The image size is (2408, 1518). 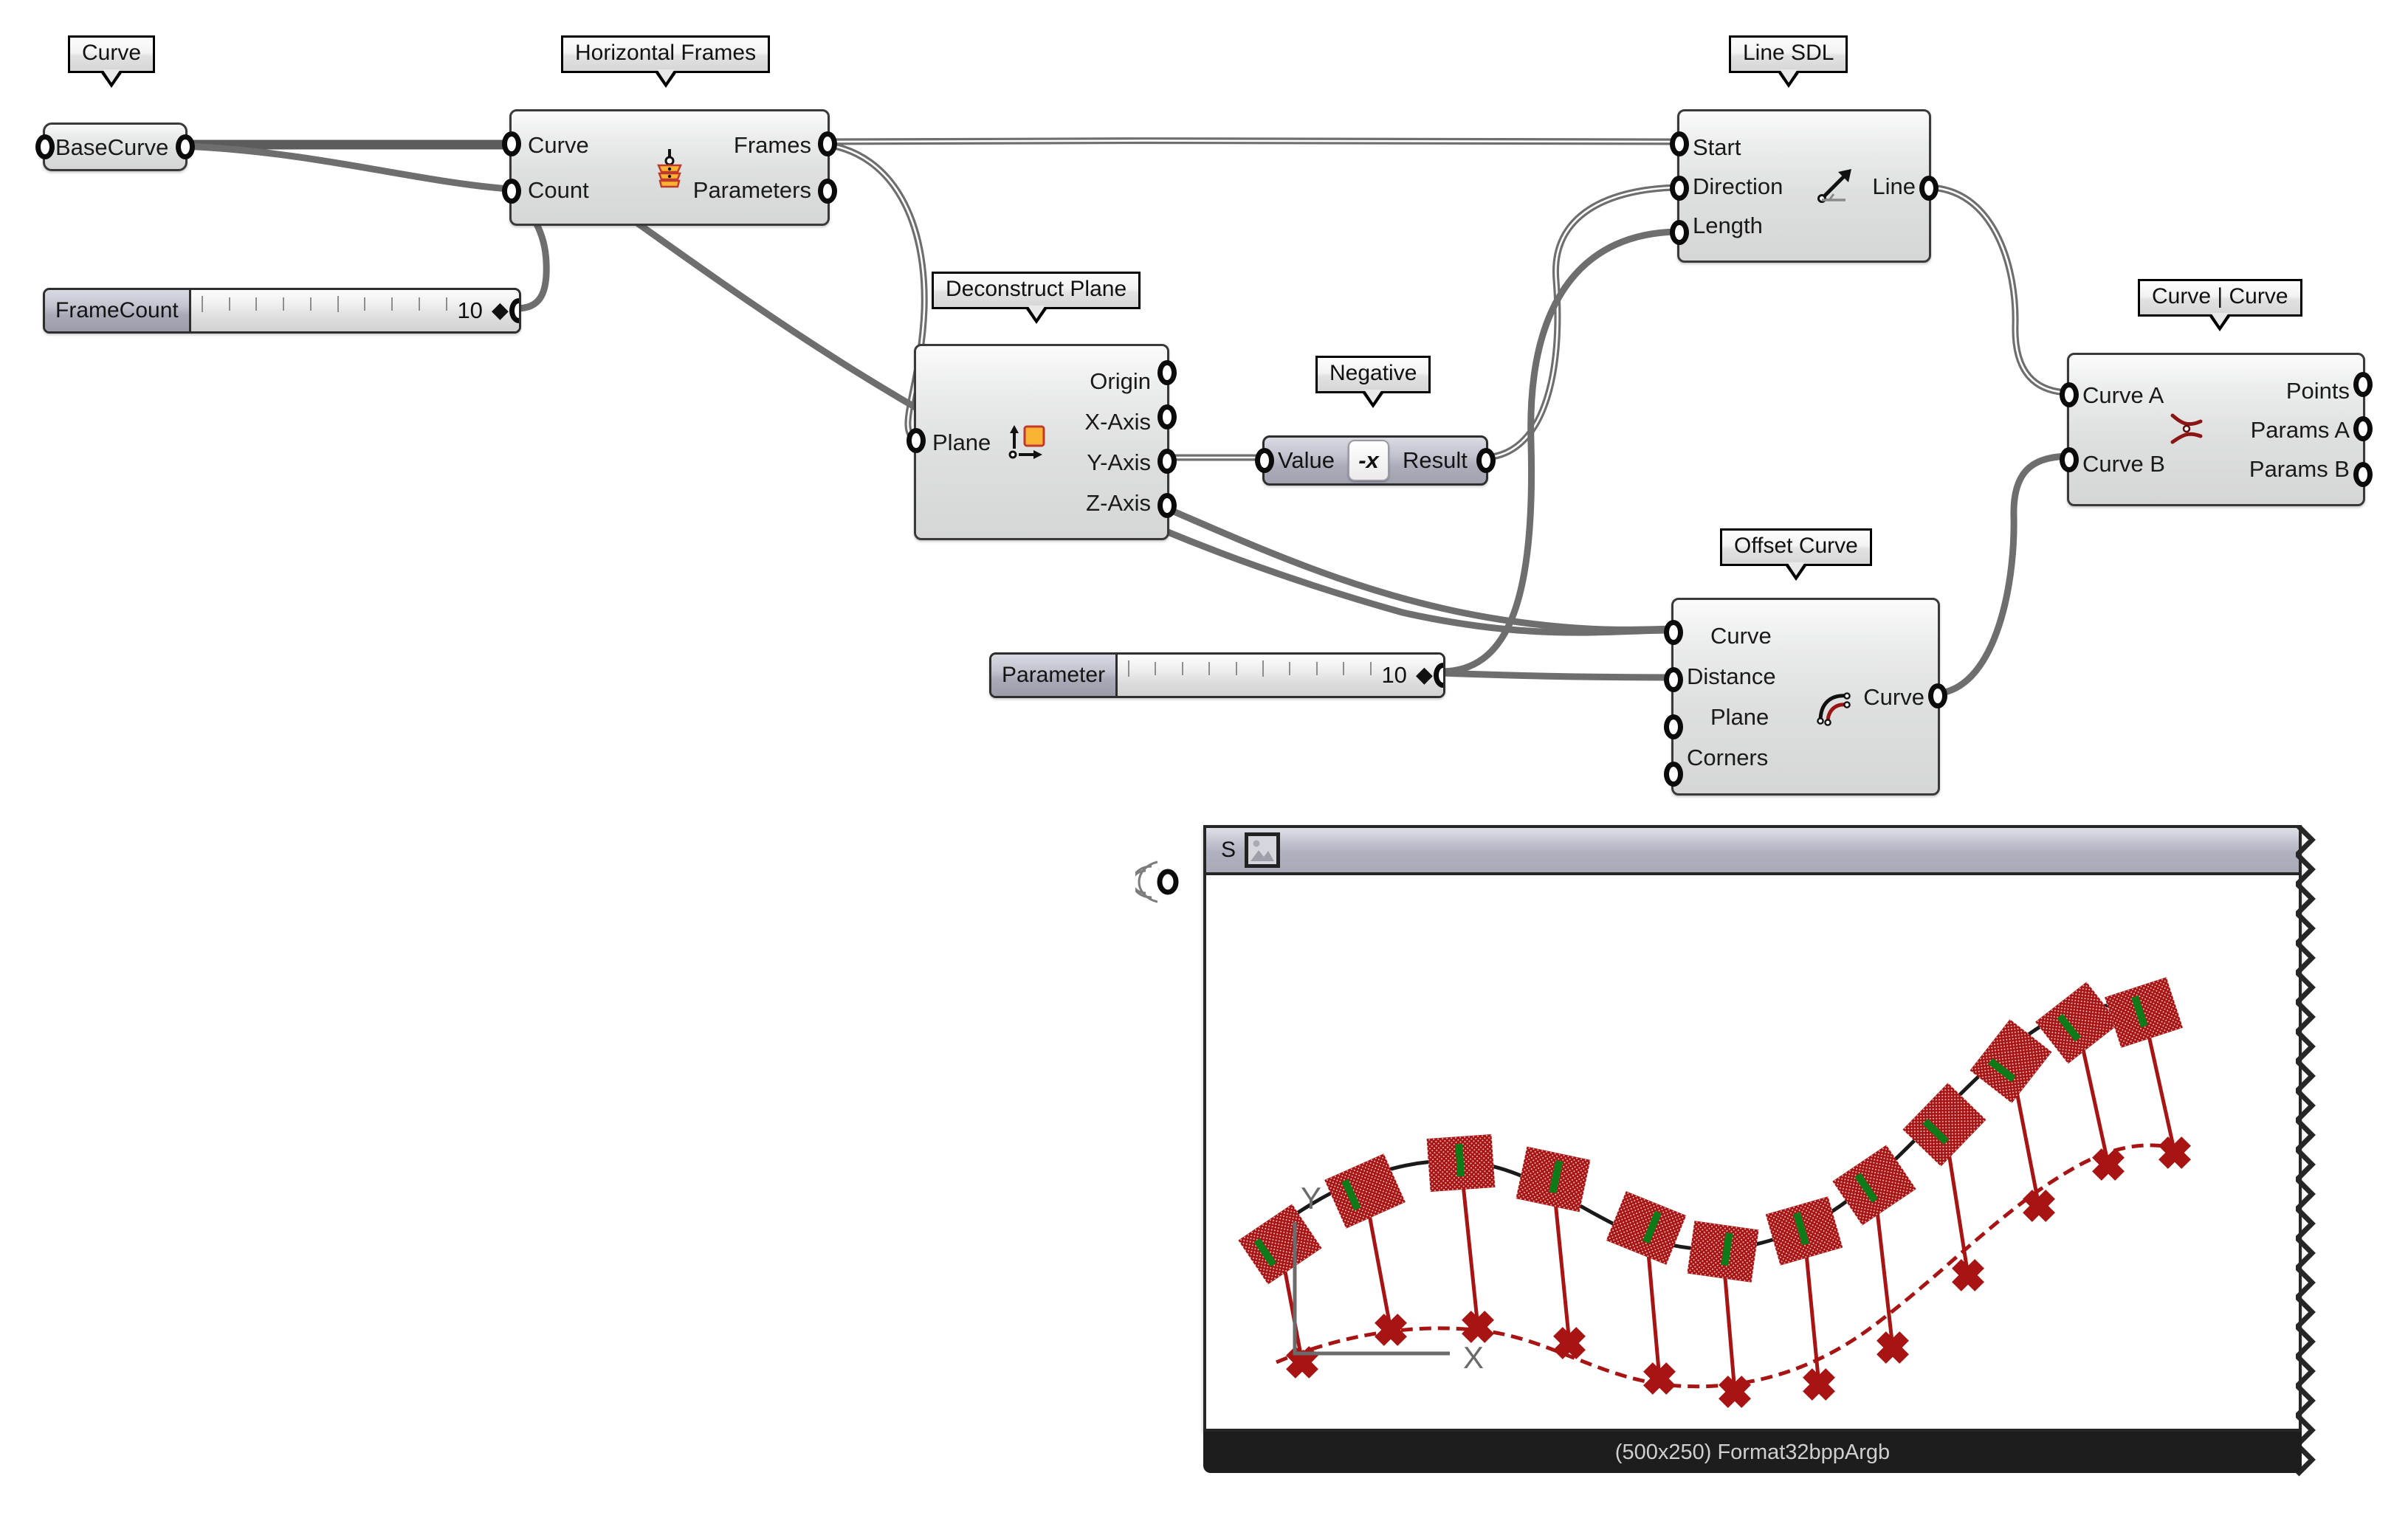 I want to click on port-dp-plane, so click(x=916, y=440).